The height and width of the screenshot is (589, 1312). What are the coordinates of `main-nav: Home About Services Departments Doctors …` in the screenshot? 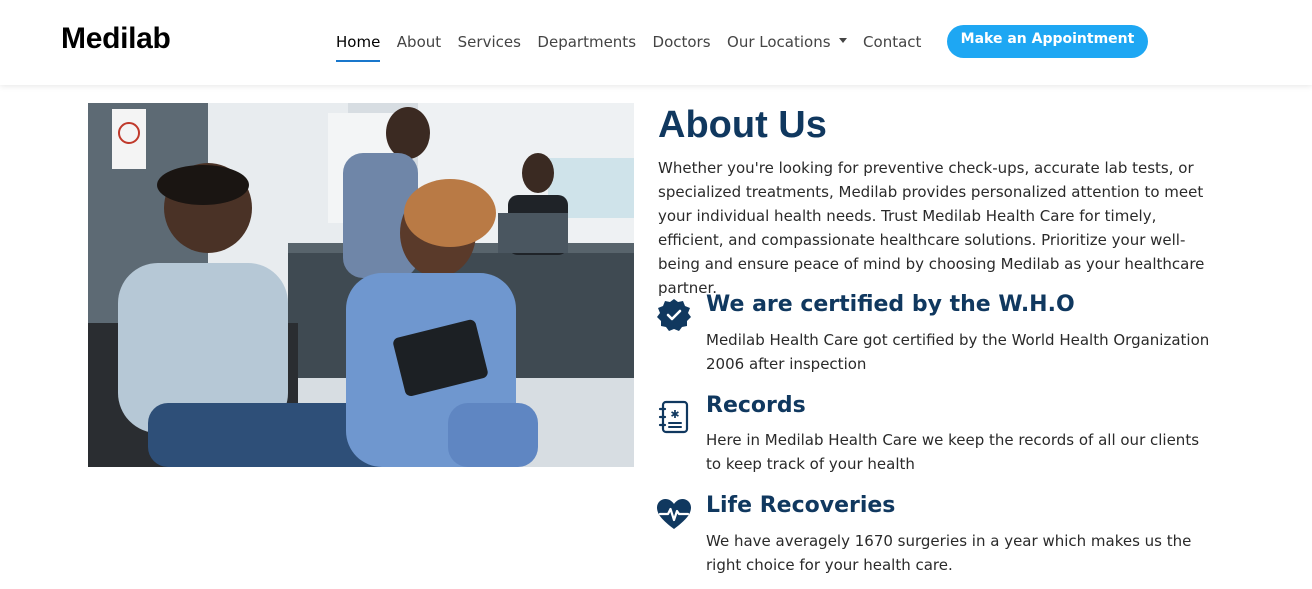 It's located at (637, 46).